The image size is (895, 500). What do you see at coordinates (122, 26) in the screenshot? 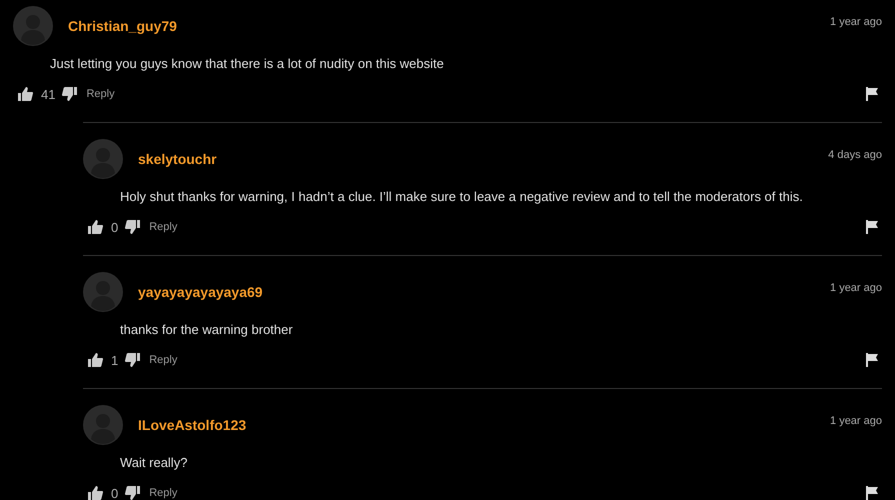
I see `username: Christian_guy79` at bounding box center [122, 26].